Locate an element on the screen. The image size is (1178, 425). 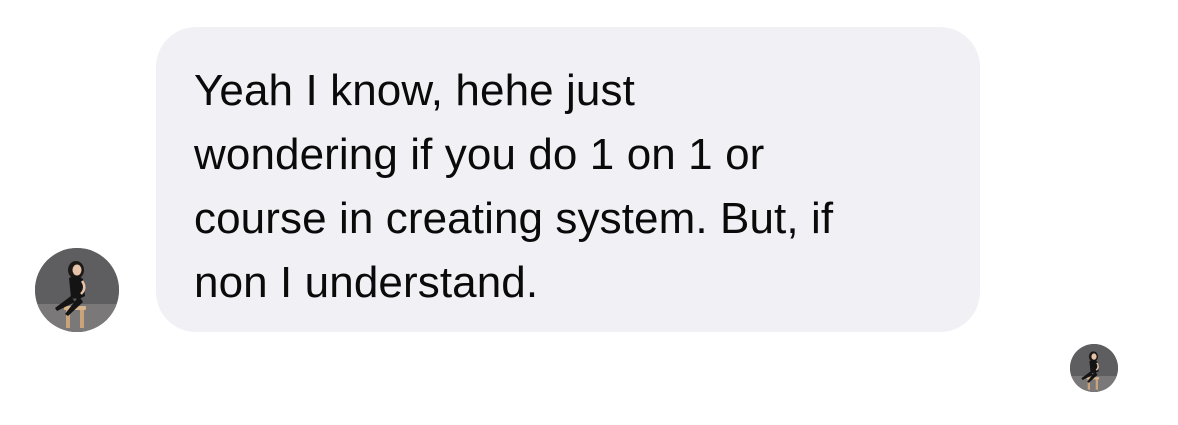
seen-receipt-avatar is located at coordinates (1094, 368).